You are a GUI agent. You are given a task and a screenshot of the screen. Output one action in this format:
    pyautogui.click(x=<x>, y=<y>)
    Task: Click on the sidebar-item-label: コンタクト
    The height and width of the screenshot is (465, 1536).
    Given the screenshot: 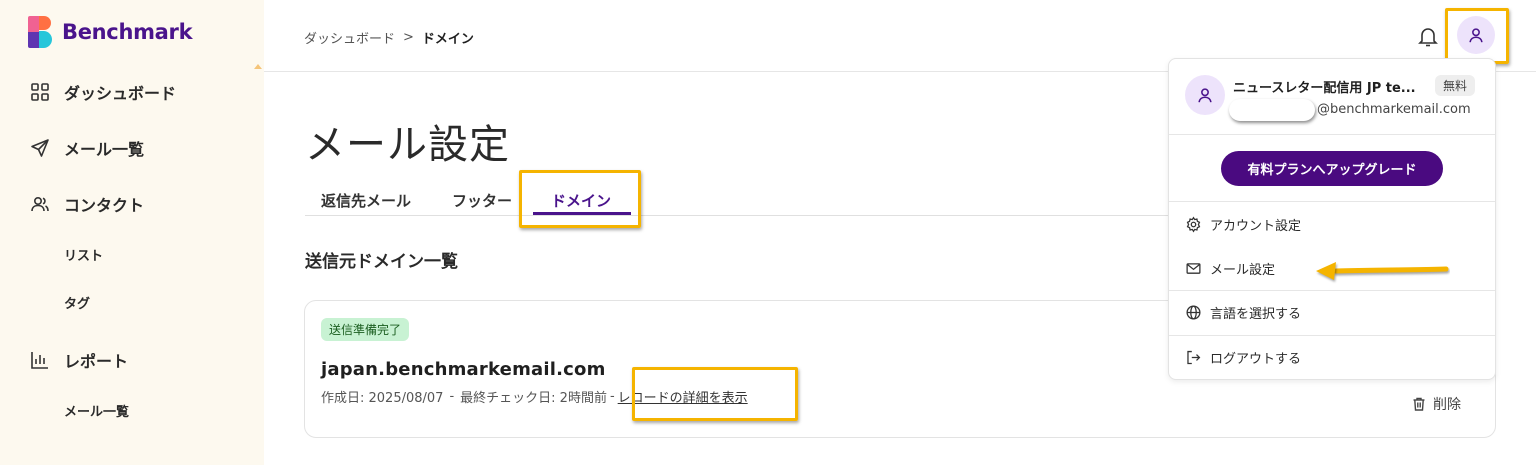 What is the action you would take?
    pyautogui.click(x=104, y=205)
    